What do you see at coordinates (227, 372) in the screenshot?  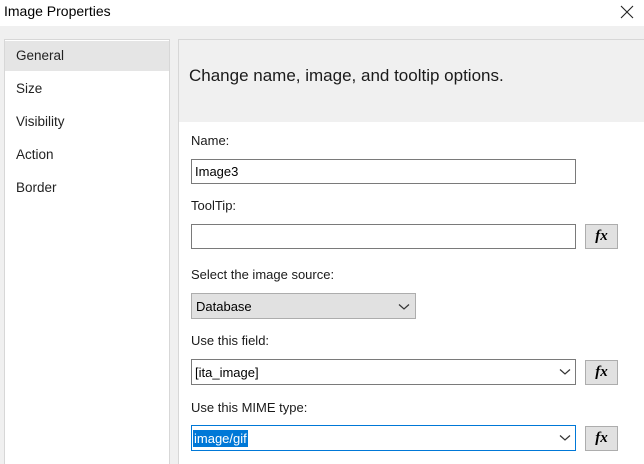 I see `field-value: [ita_image]` at bounding box center [227, 372].